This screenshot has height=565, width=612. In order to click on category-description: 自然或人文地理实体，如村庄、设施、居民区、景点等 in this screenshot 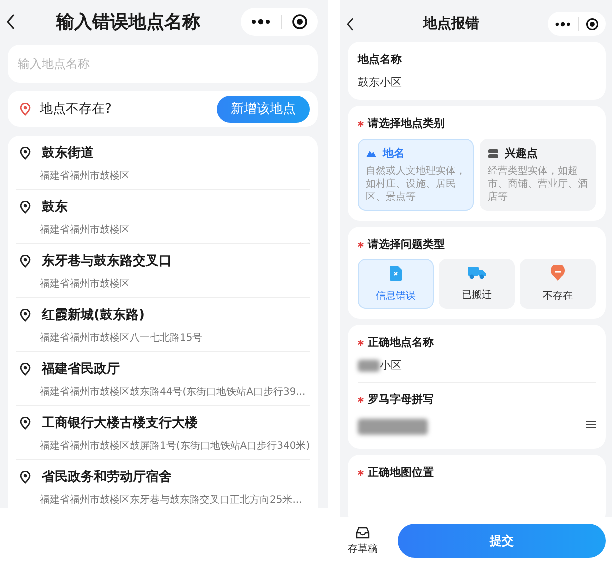, I will do `click(416, 184)`.